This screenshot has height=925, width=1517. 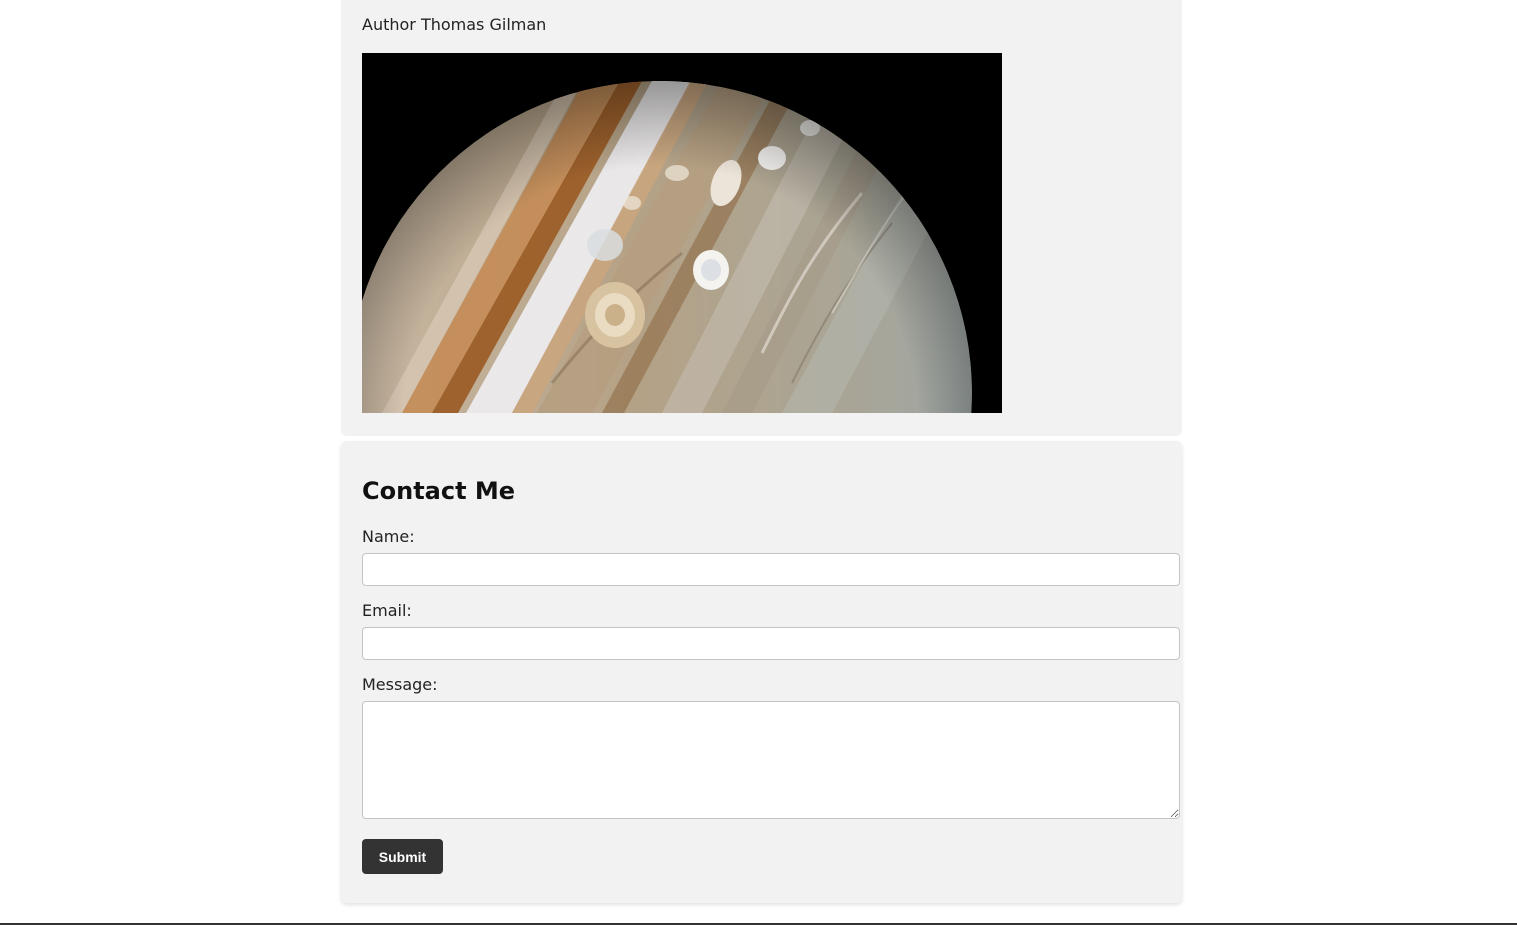 I want to click on email-label: Email:, so click(x=387, y=610).